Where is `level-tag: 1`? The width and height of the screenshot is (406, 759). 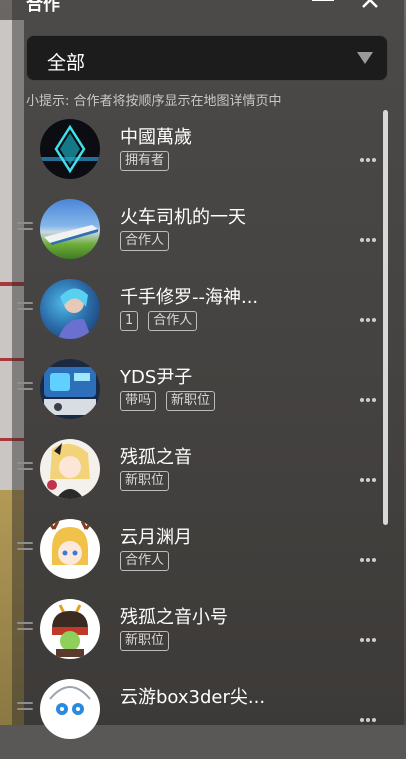
level-tag: 1 is located at coordinates (129, 321).